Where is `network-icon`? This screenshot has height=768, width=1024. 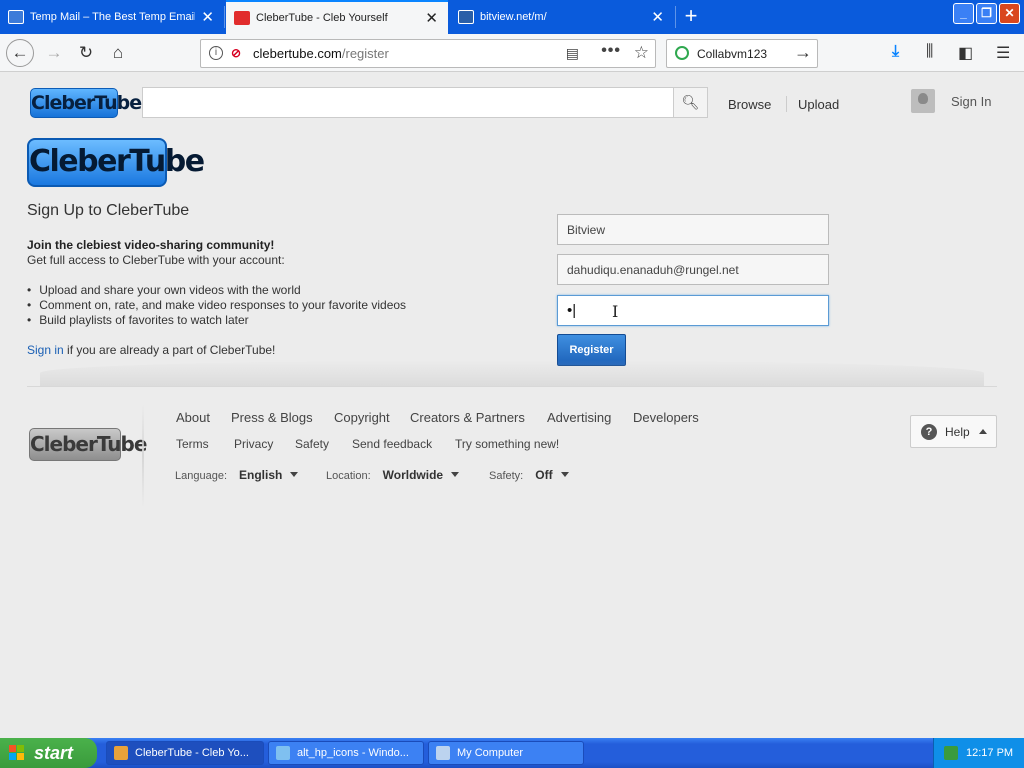
network-icon is located at coordinates (951, 753).